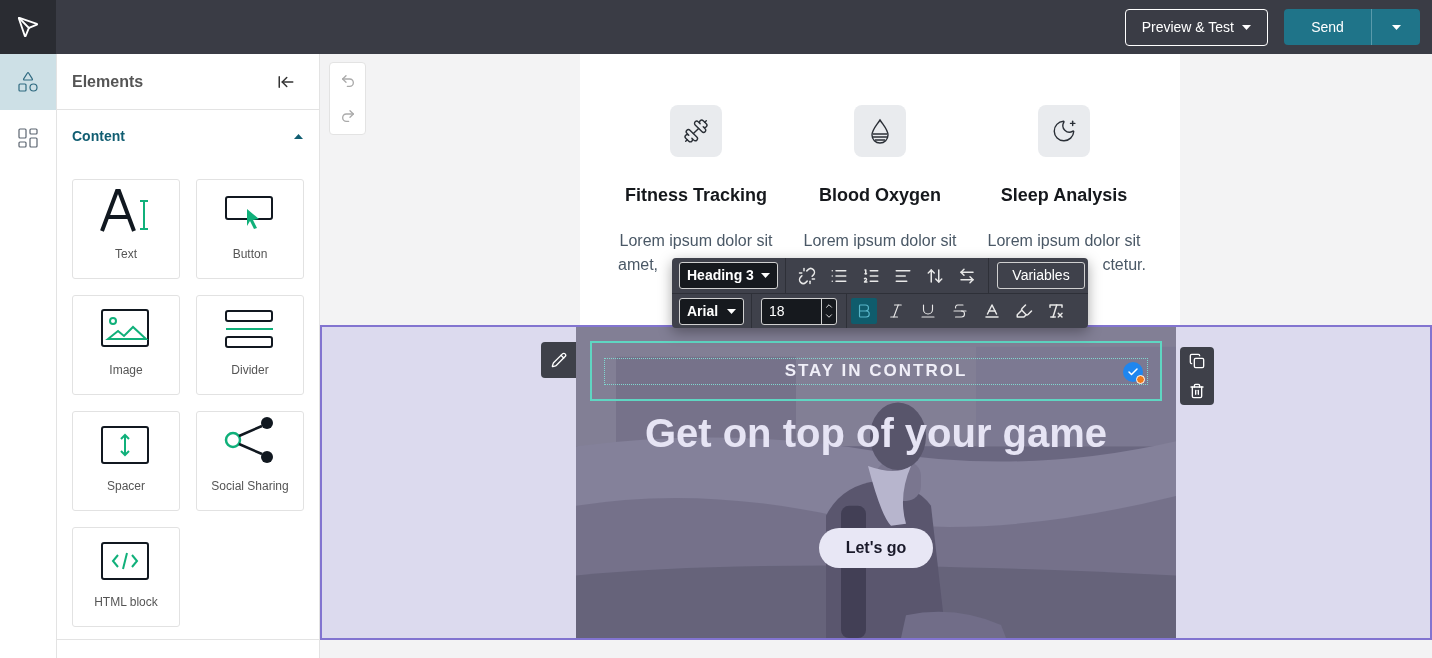  I want to click on feature-title: Blood Oxygen, so click(880, 195).